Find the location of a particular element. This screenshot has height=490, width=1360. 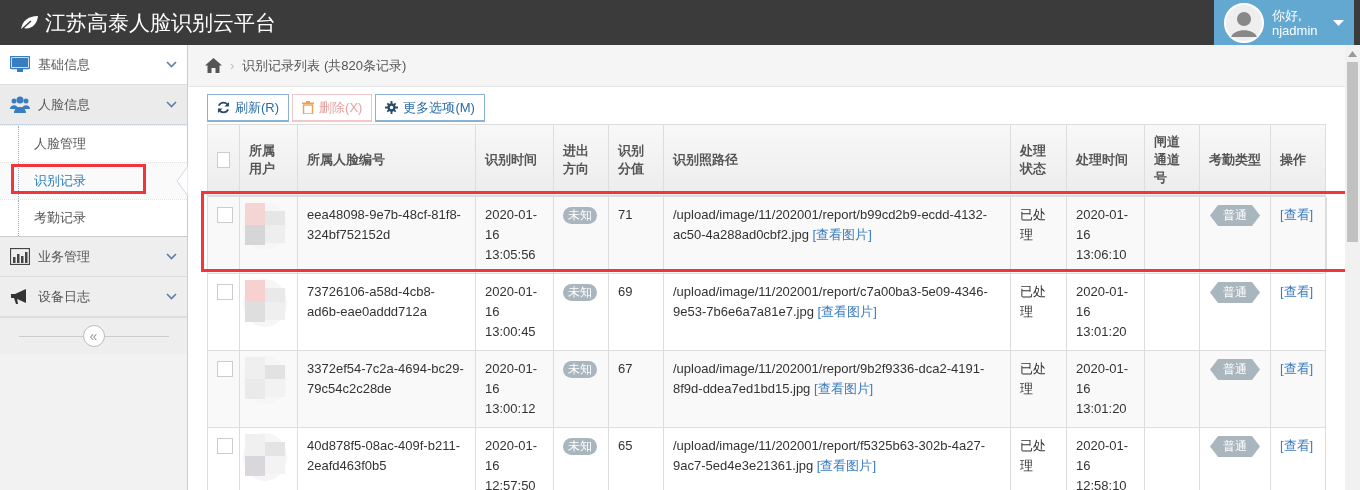

table-cell: /upload/image/11/202001/report/b99cd2b9-ecdd-4132-ac50-4a288ad0cbf2.jpg [查看图片] is located at coordinates (837, 235).